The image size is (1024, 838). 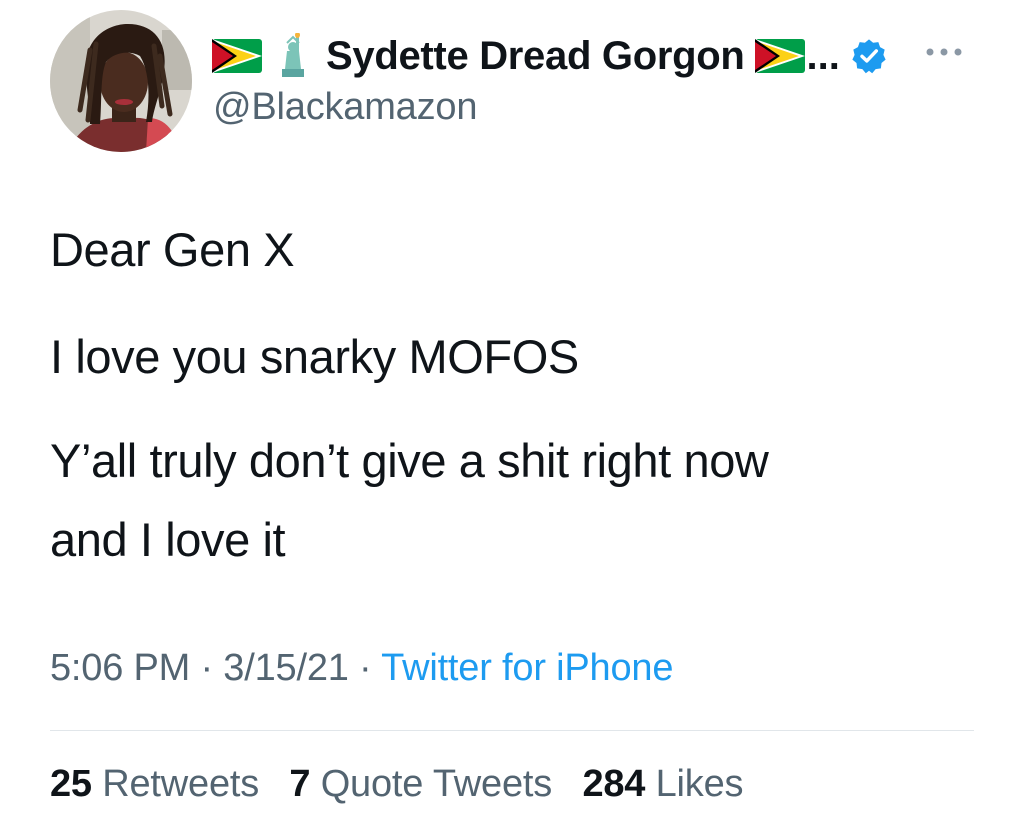 I want to click on likes-label: Likes, so click(x=699, y=784).